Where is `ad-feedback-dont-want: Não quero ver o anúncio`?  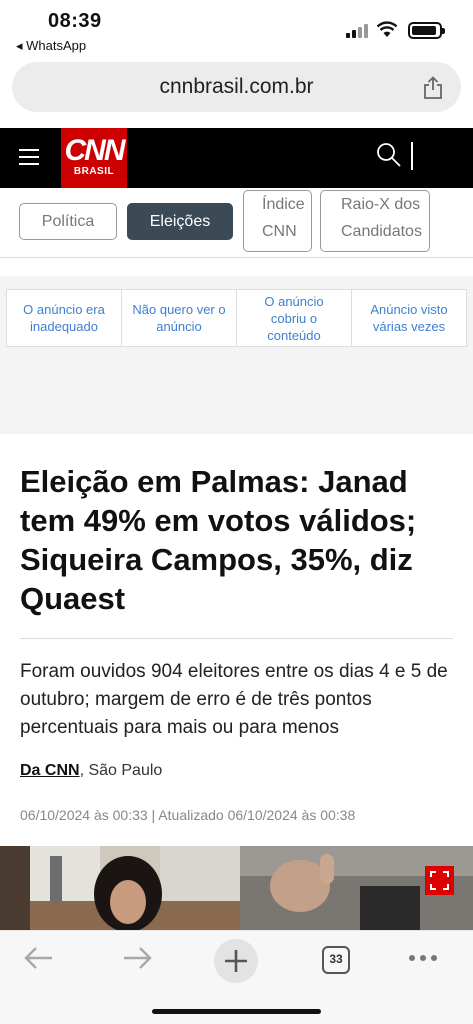 ad-feedback-dont-want: Não quero ver o anúncio is located at coordinates (179, 318).